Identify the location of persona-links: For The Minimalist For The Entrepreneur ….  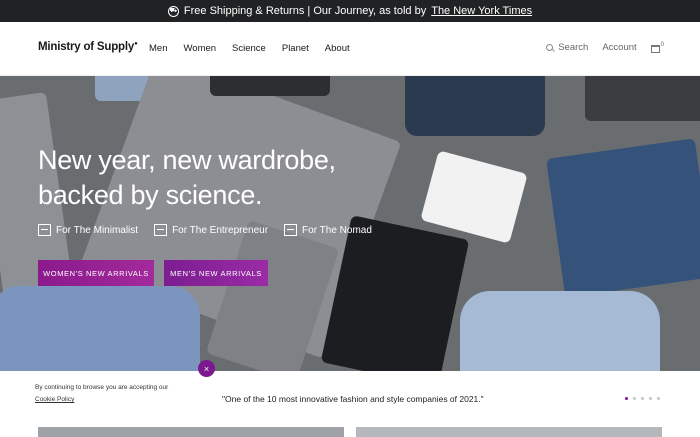
(205, 230).